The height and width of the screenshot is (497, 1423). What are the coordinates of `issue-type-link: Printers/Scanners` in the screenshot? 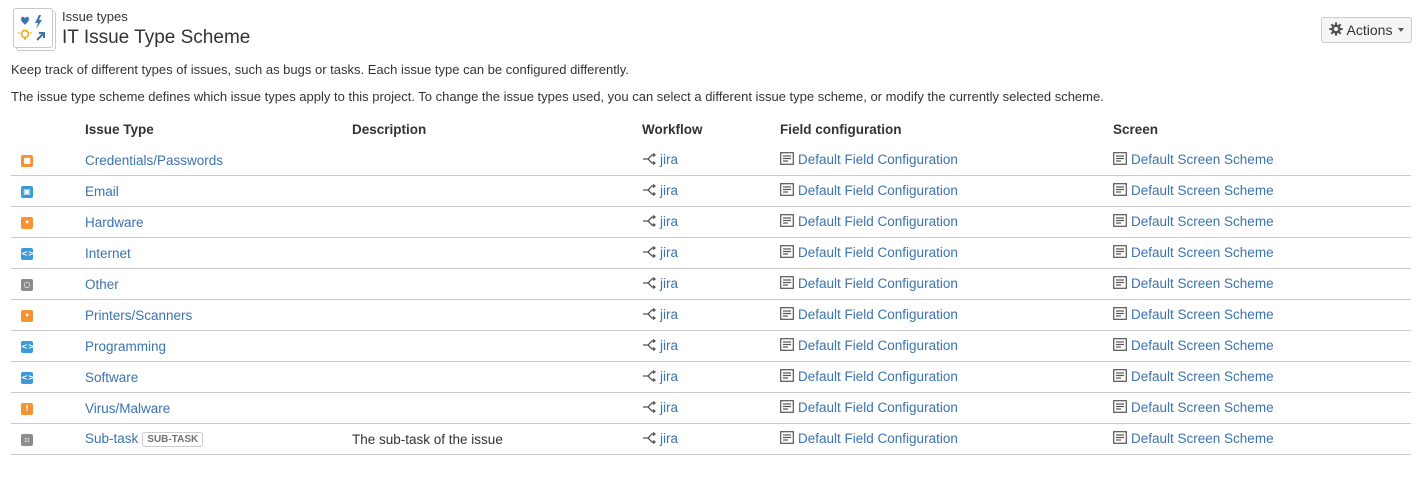 It's located at (138, 315).